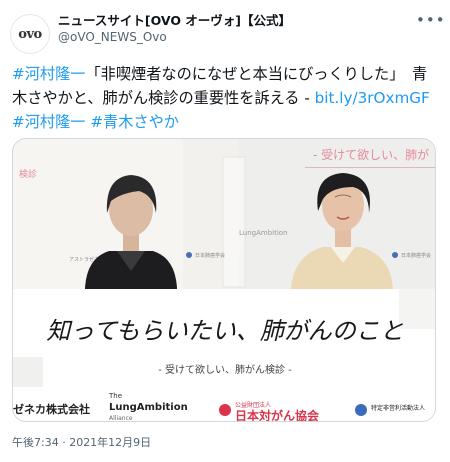 The width and height of the screenshot is (450, 462). I want to click on sponsor-right-logo, so click(361, 410).